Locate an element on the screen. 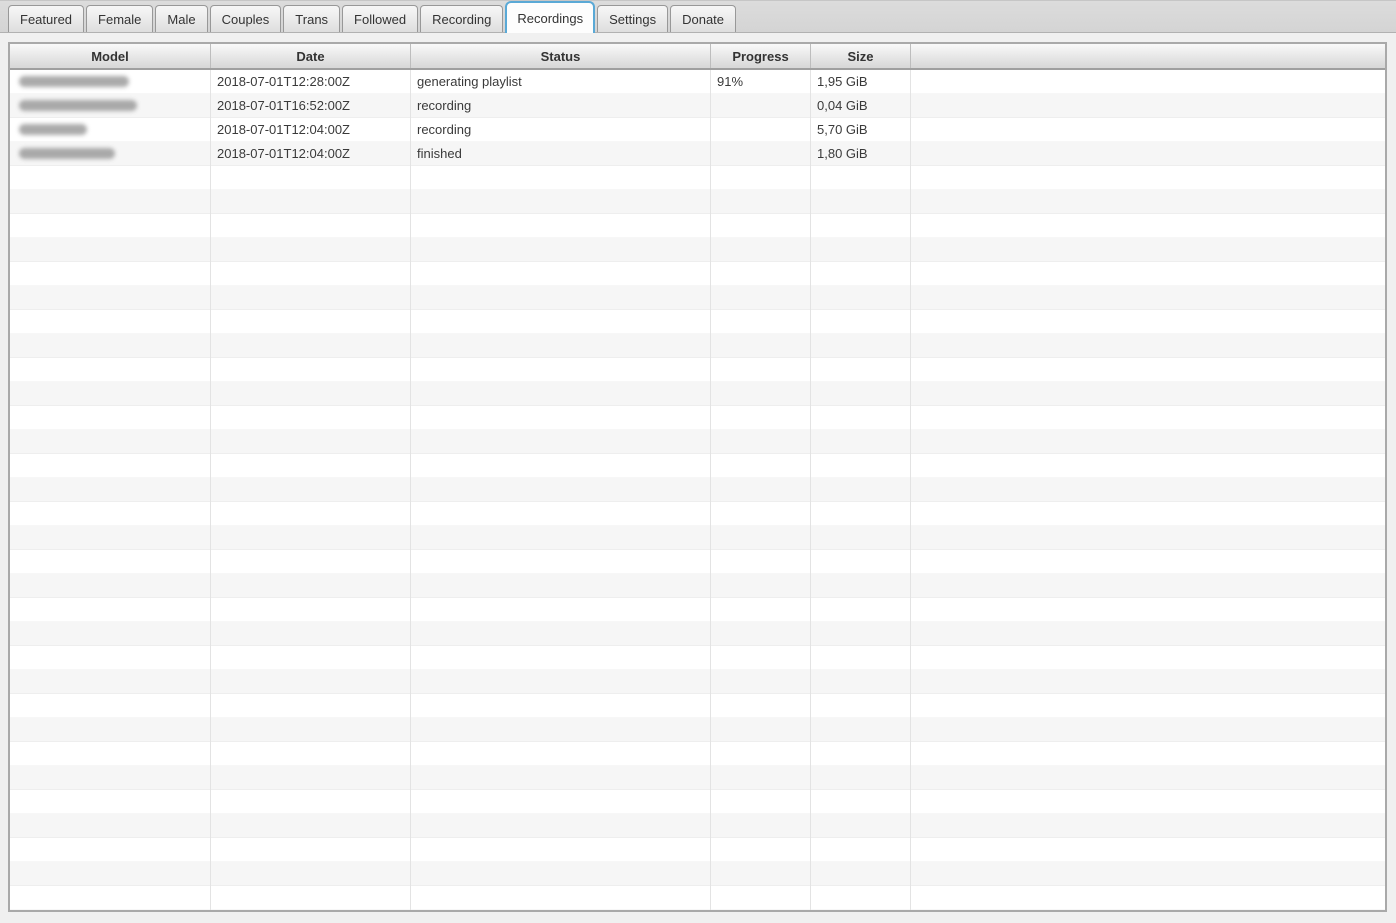  tab-recordings: Recordings is located at coordinates (550, 17).